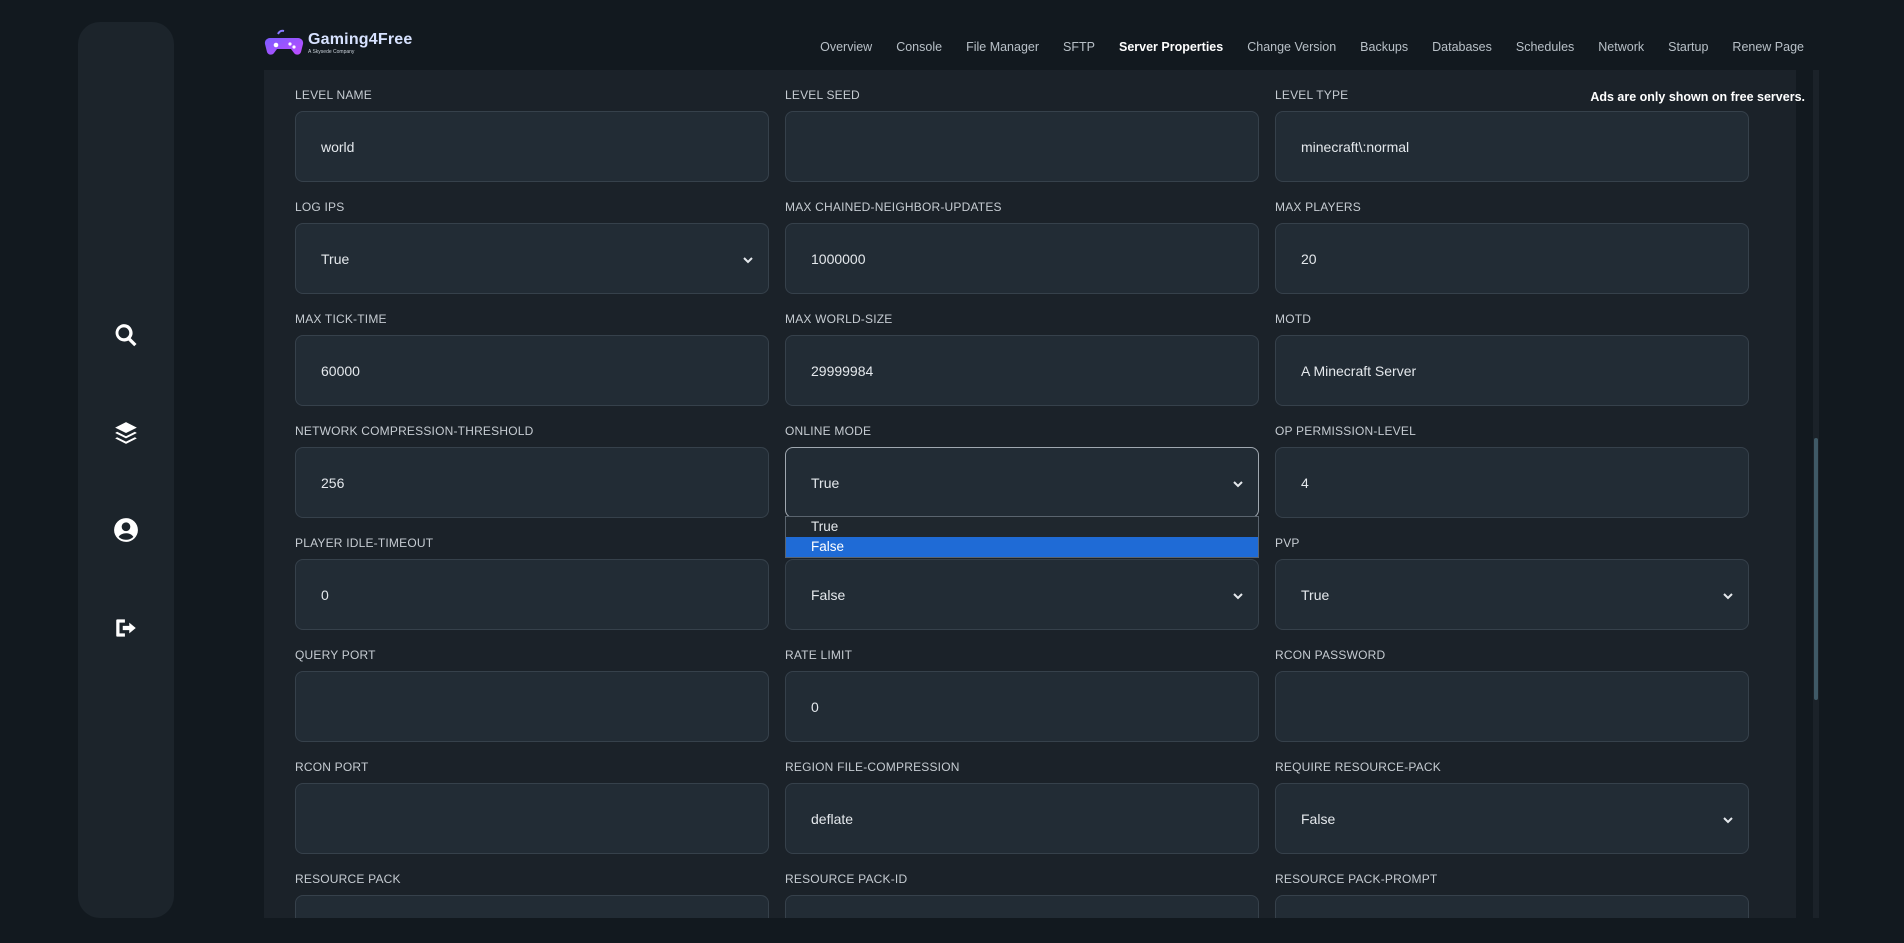 The image size is (1904, 943). I want to click on user-circle-icon, so click(126, 530).